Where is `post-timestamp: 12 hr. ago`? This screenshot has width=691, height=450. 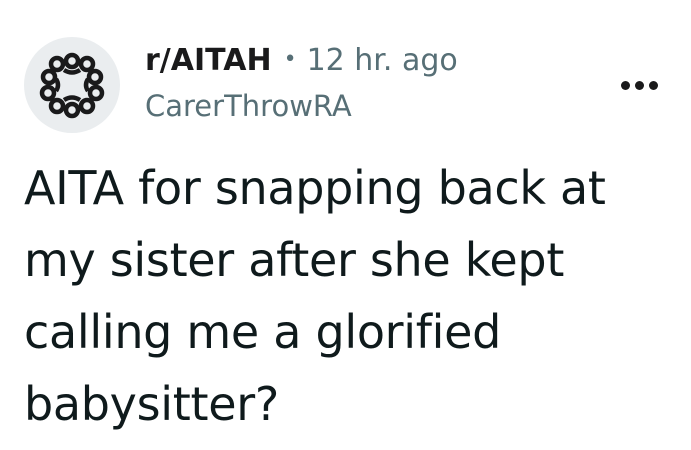
post-timestamp: 12 hr. ago is located at coordinates (382, 60).